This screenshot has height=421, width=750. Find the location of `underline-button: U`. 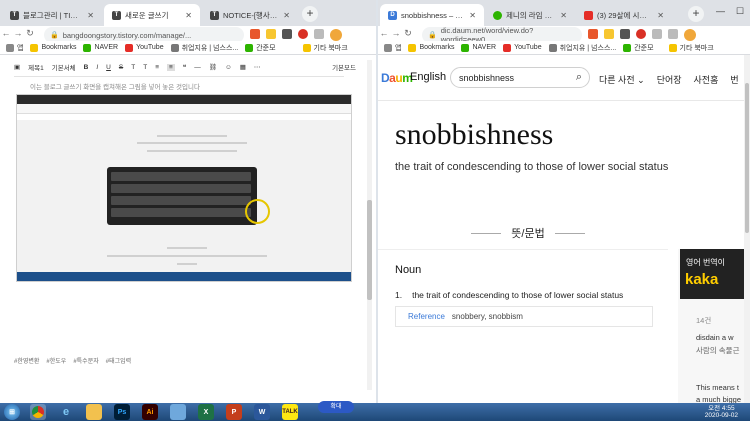

underline-button: U is located at coordinates (108, 67).